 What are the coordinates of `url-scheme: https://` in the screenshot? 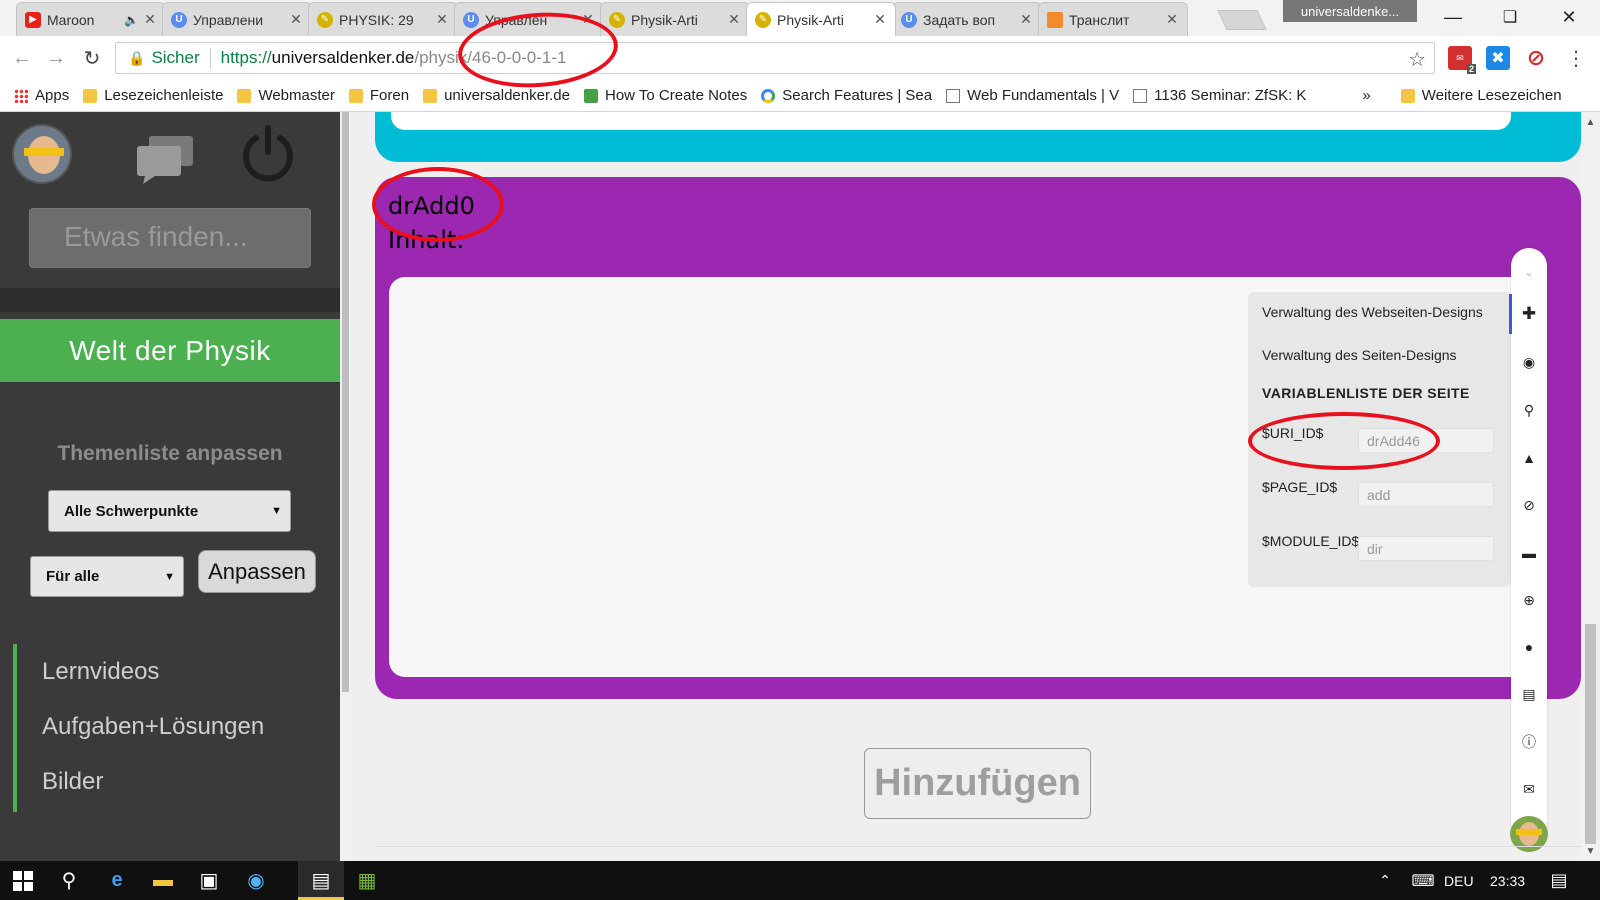 It's located at (246, 57).